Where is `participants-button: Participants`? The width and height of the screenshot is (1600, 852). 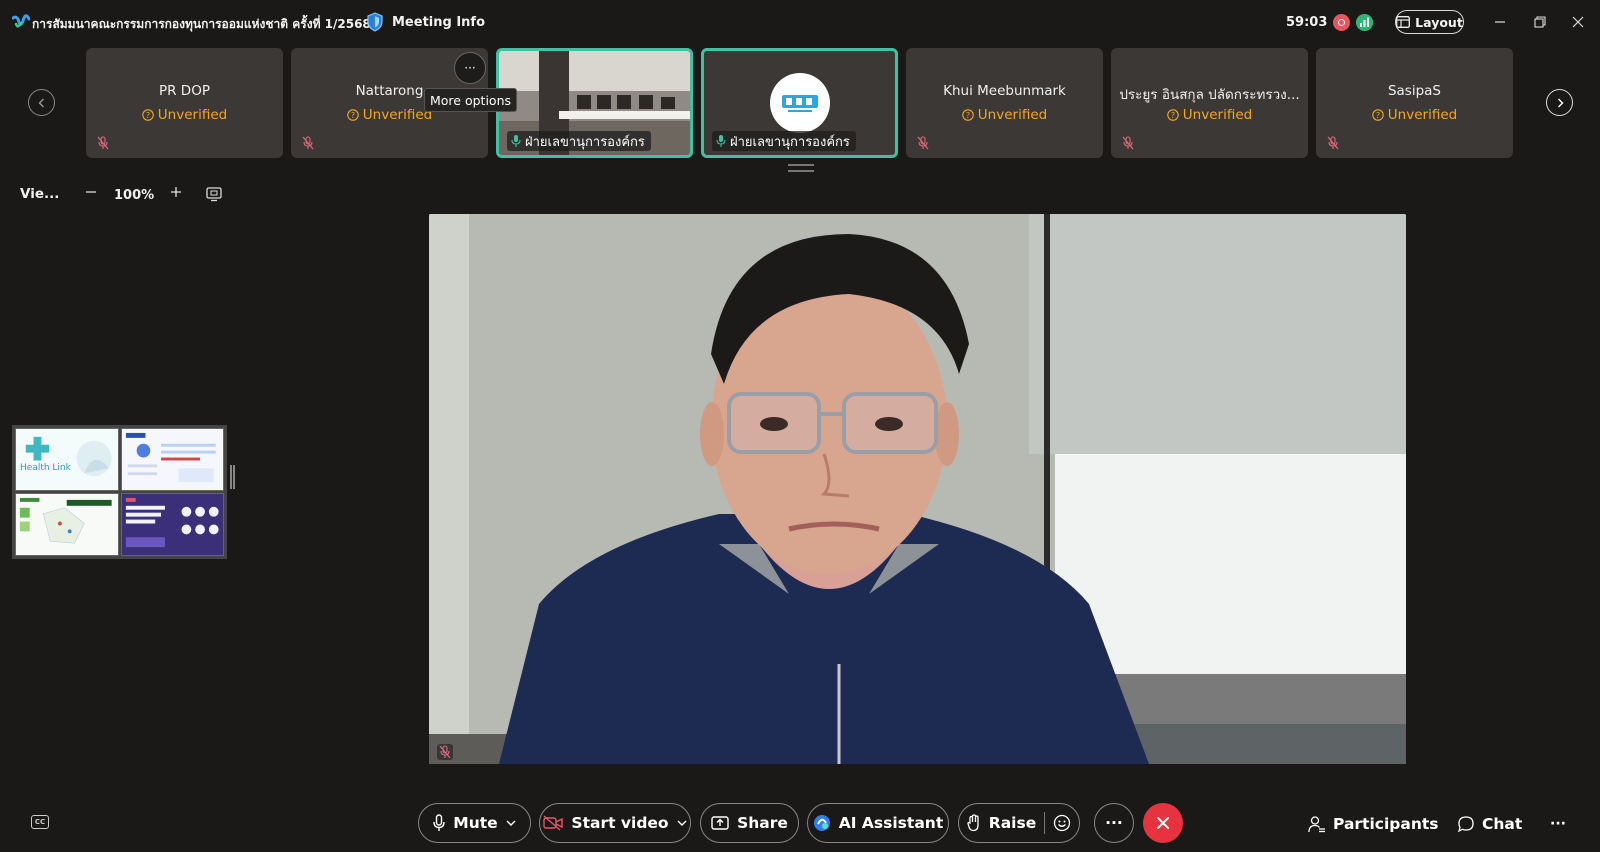
participants-button: Participants is located at coordinates (1373, 824).